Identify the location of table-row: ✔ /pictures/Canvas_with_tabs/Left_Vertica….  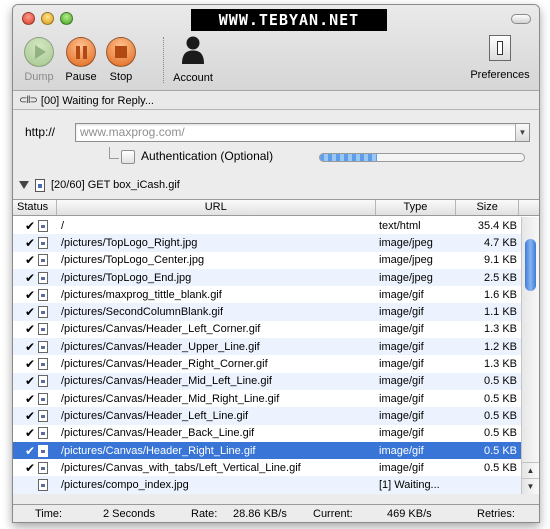
(267, 467).